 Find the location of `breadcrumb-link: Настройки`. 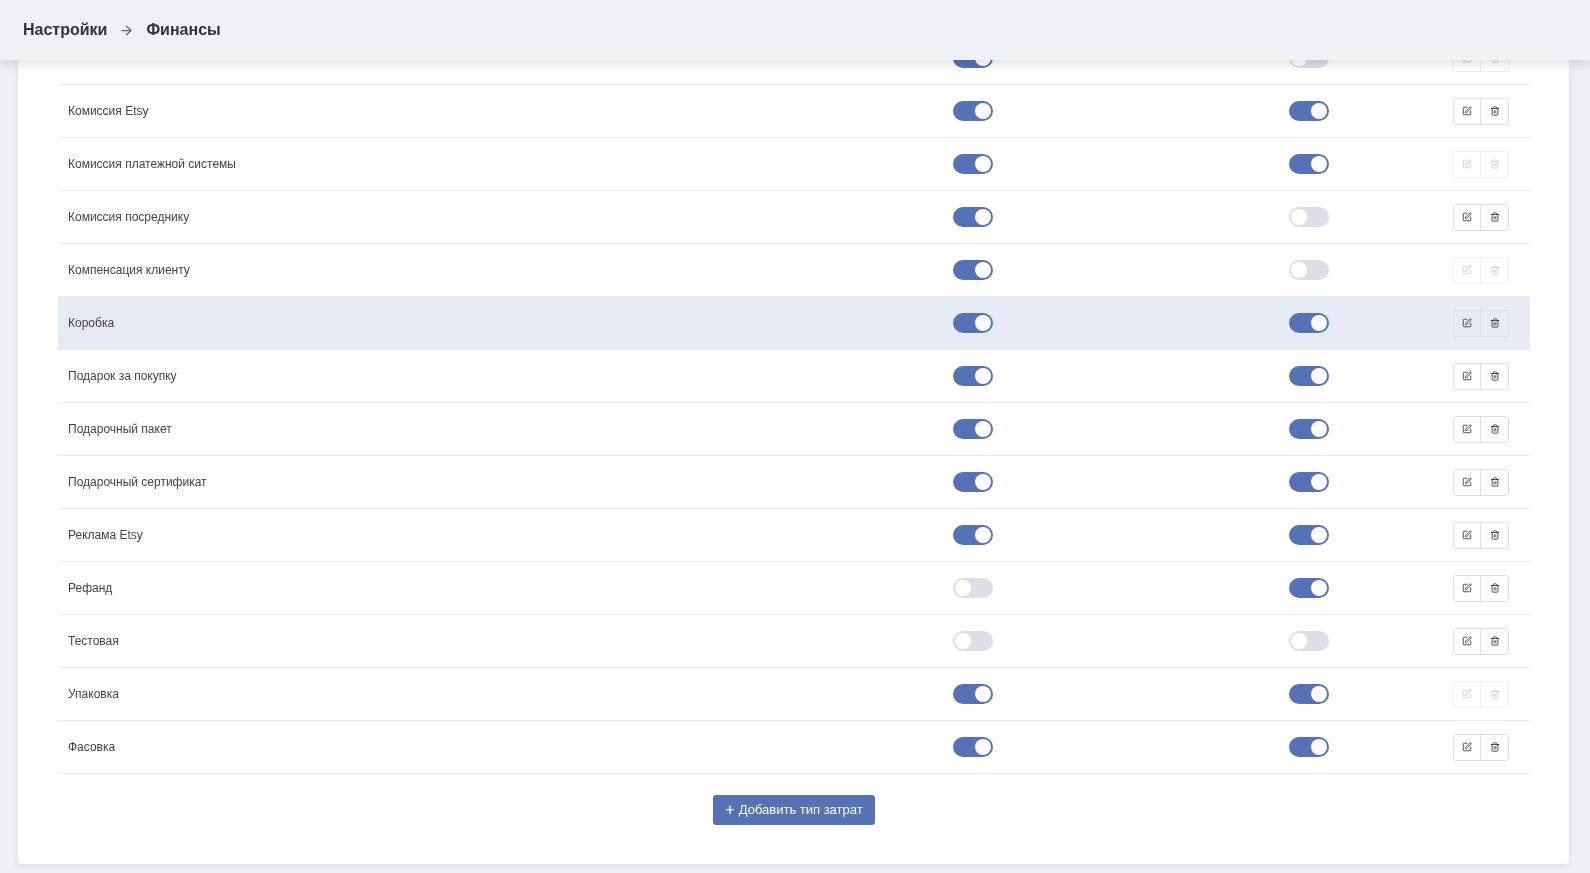

breadcrumb-link: Настройки is located at coordinates (65, 30).